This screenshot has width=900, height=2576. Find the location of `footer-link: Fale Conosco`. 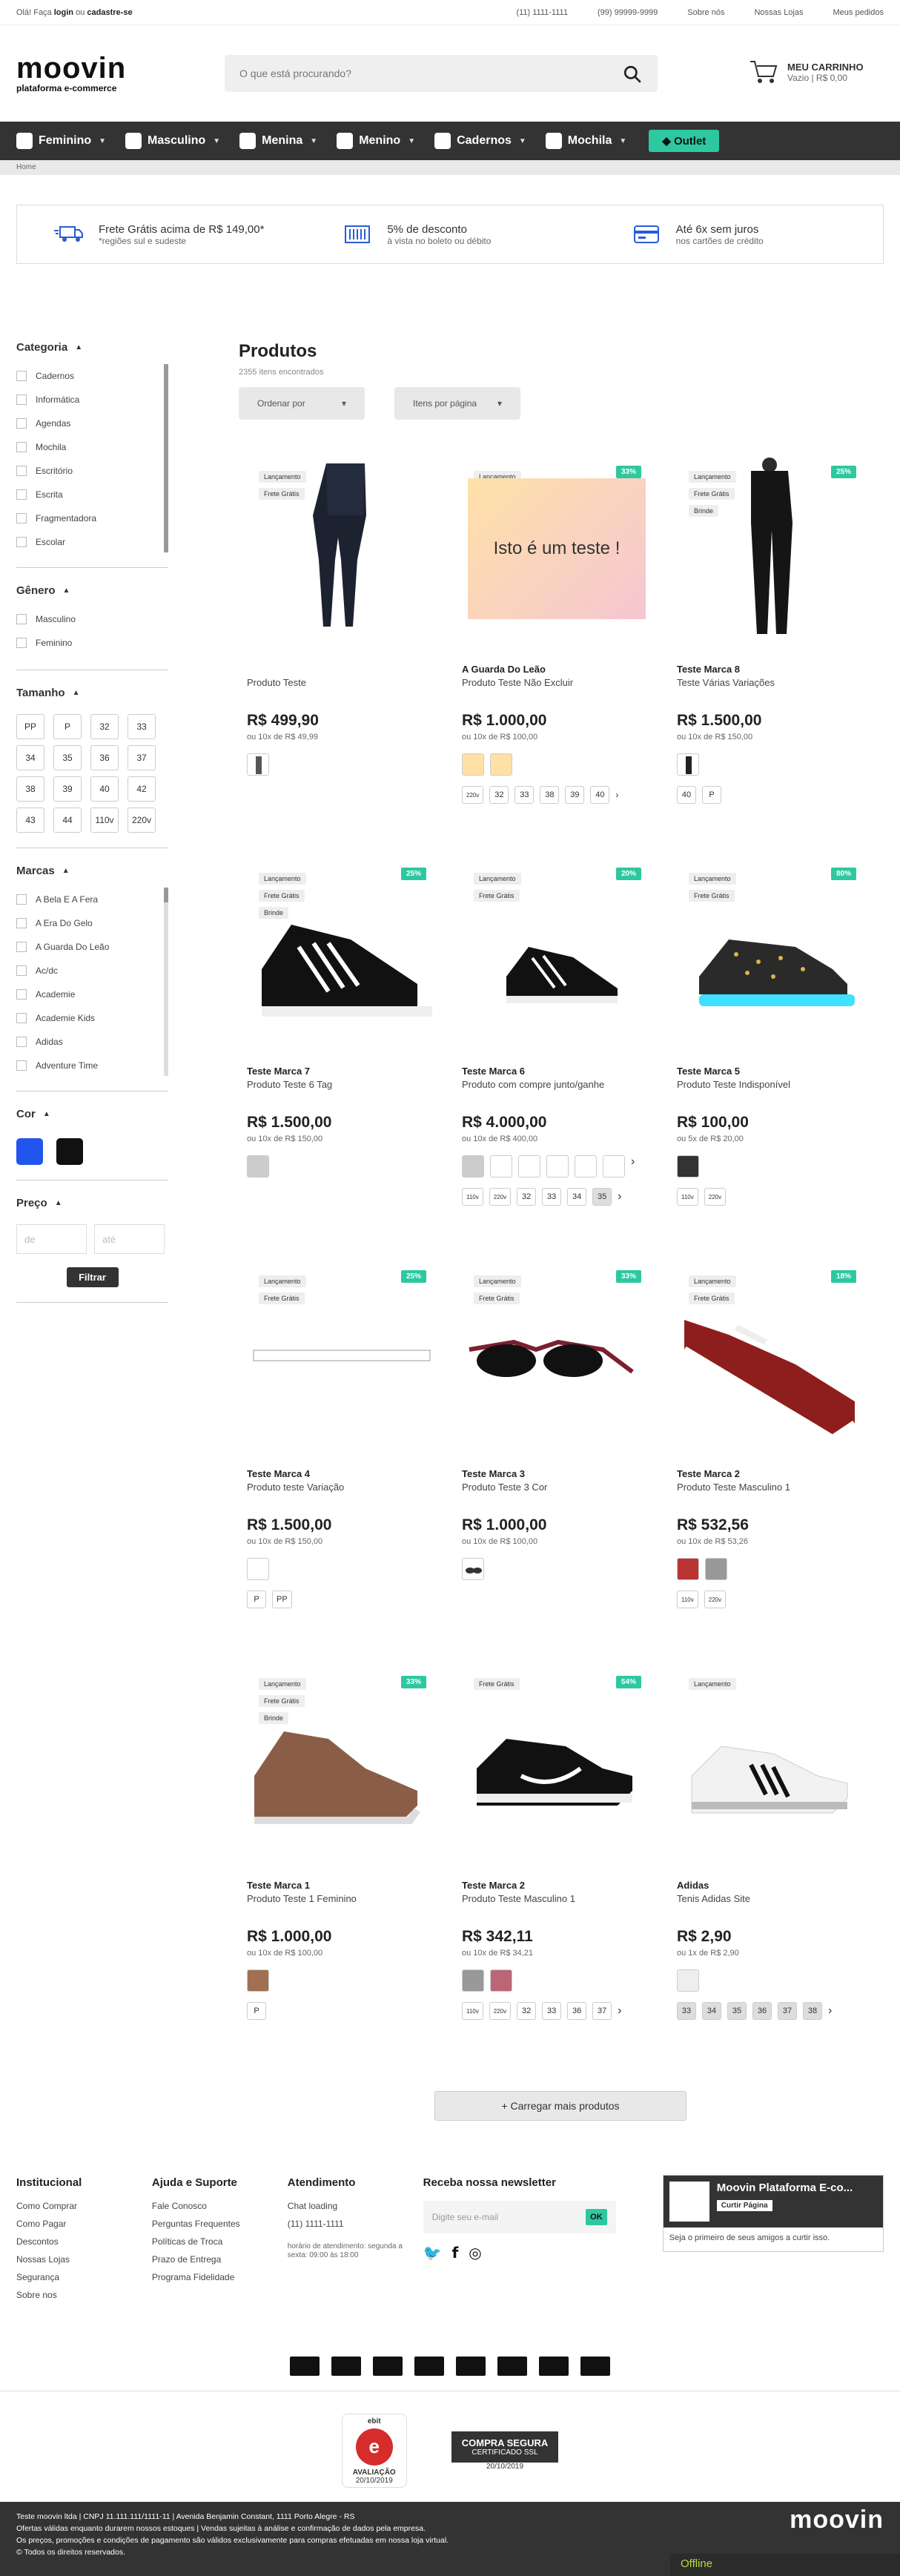

footer-link: Fale Conosco is located at coordinates (220, 2206).